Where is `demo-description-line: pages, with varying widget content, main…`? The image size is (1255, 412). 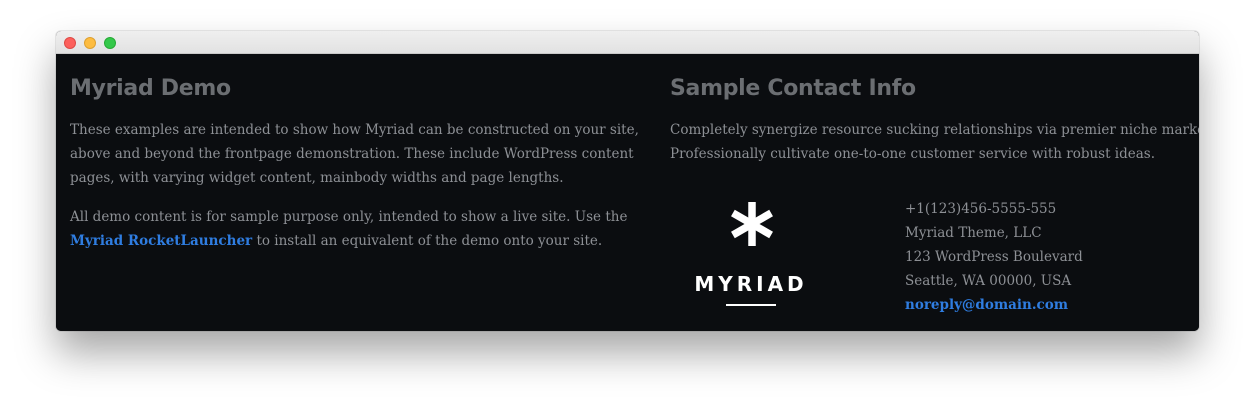 demo-description-line: pages, with varying widget content, main… is located at coordinates (317, 178).